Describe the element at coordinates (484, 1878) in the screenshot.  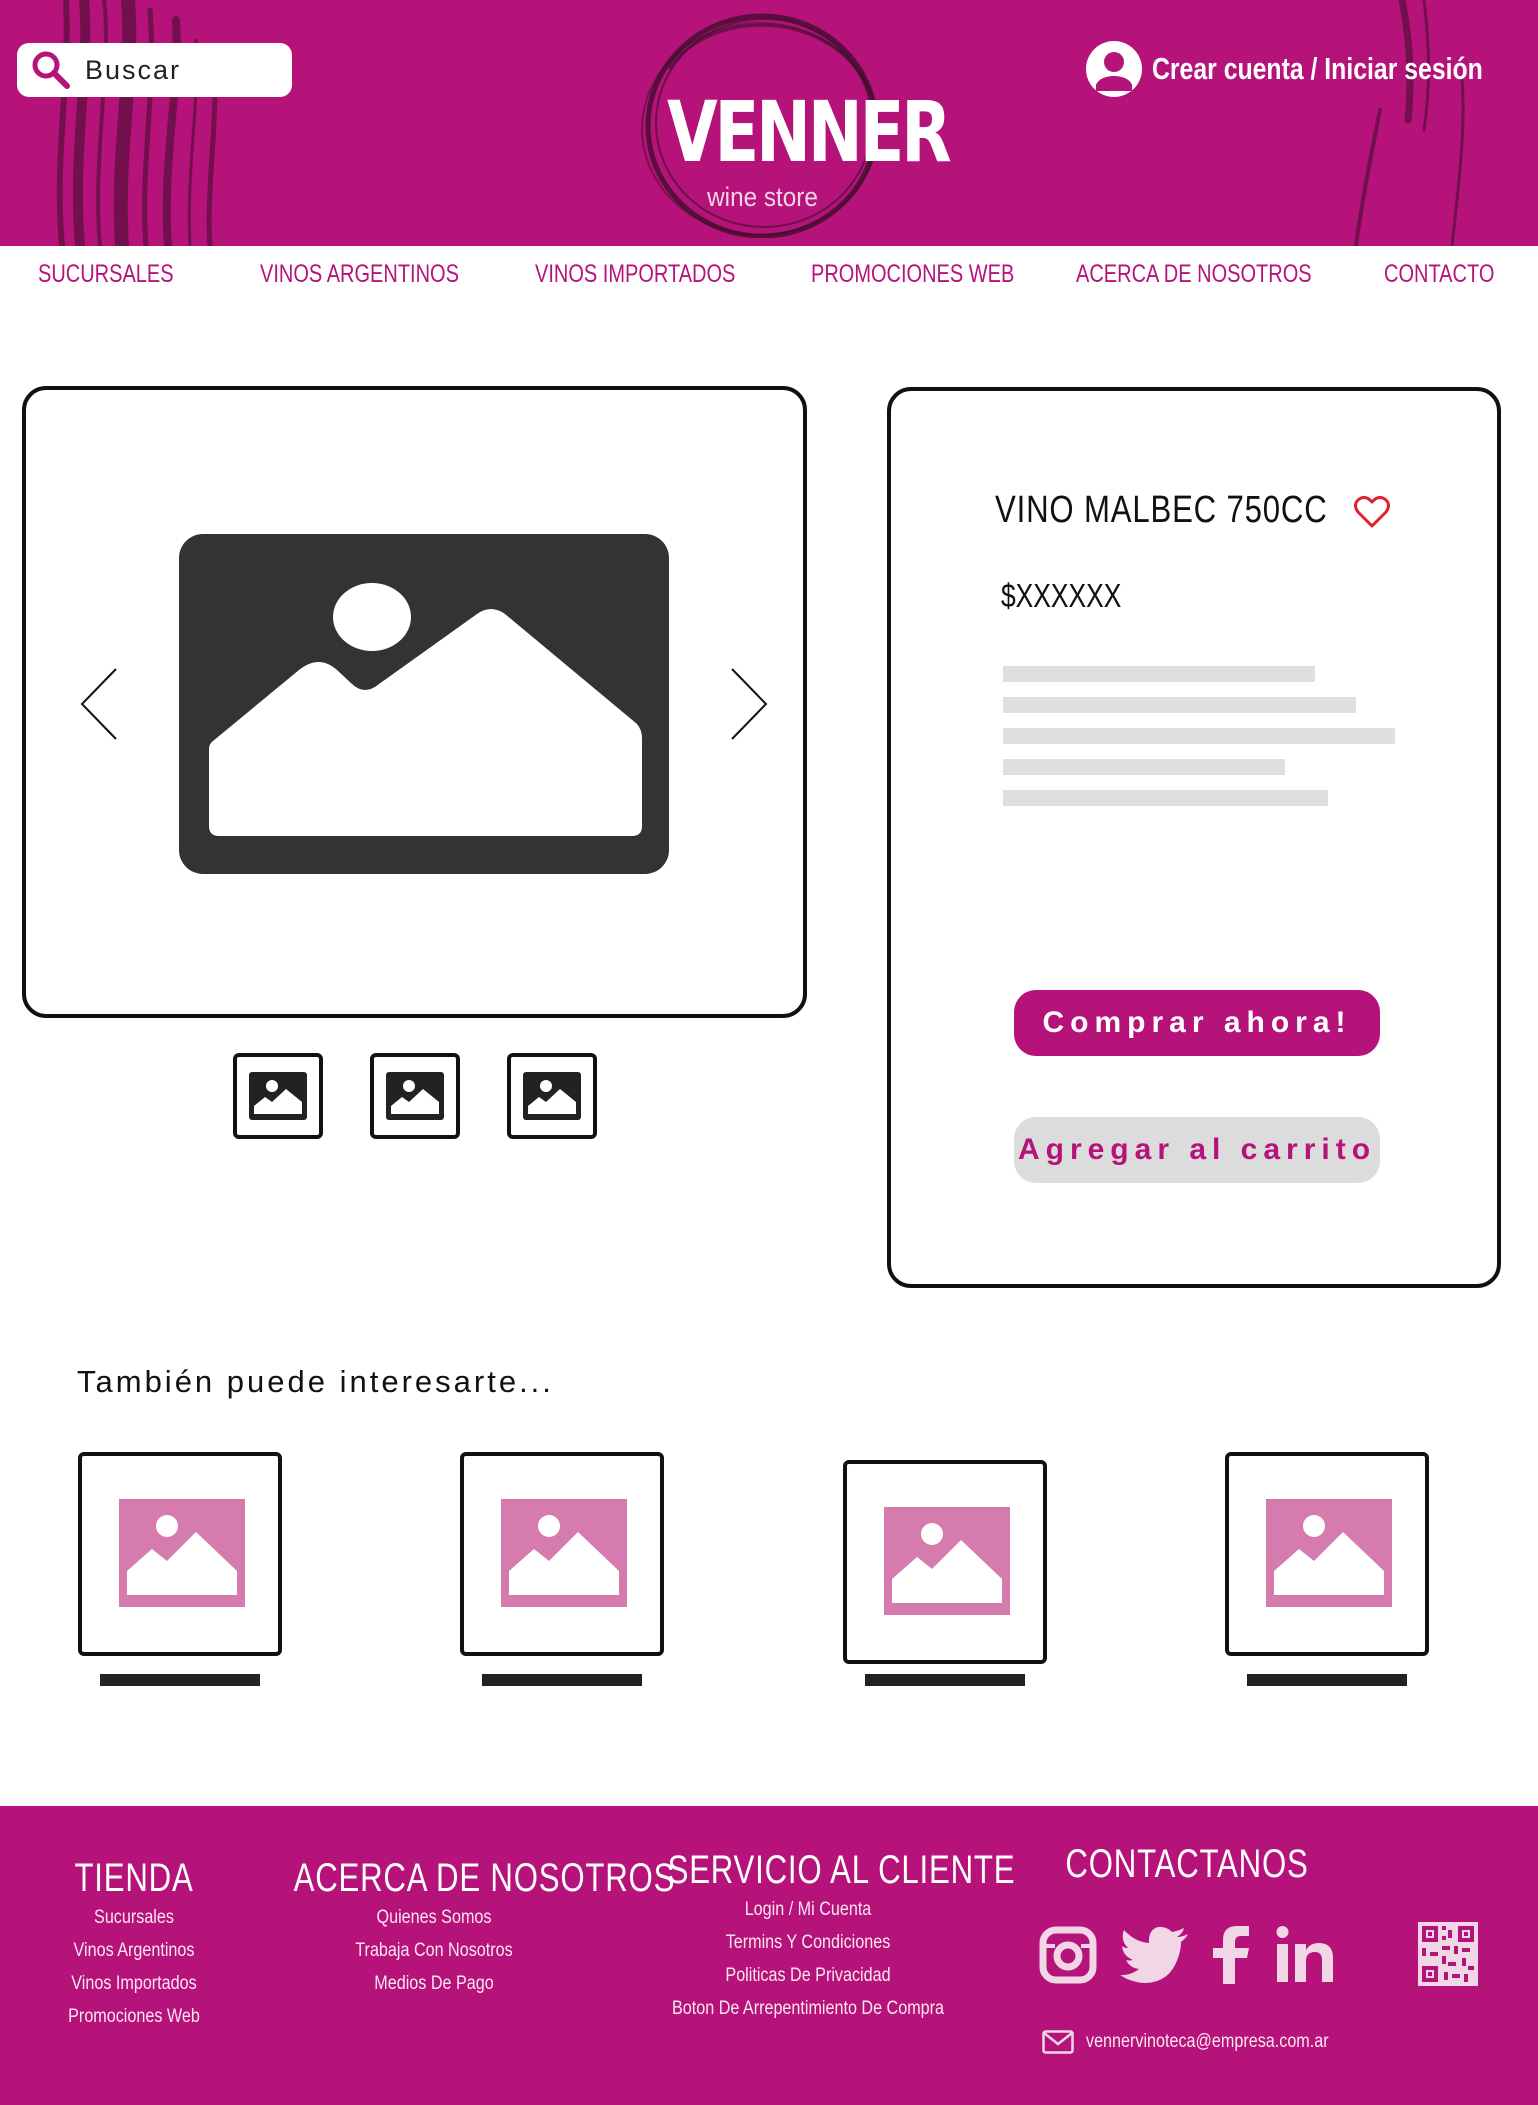
I see `footer-heading: ACERCA DE NOSOTROS` at that location.